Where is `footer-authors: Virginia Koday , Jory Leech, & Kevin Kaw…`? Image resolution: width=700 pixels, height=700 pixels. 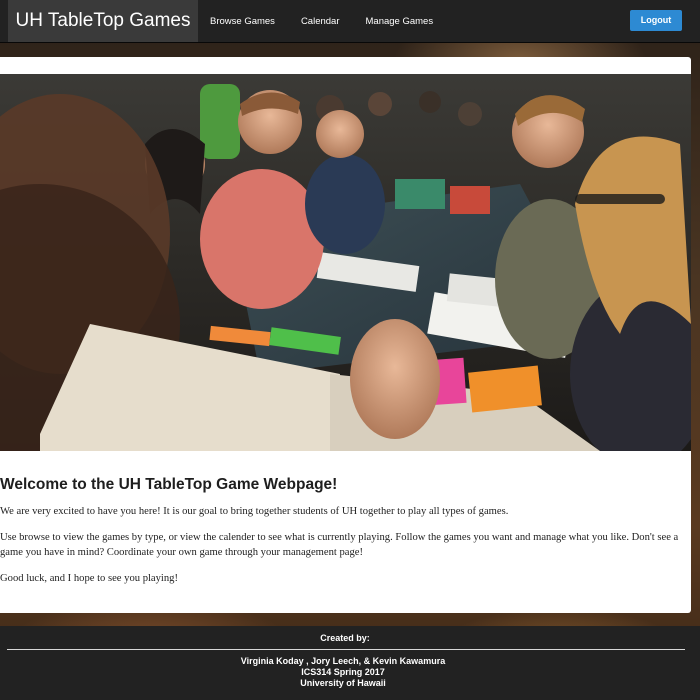 footer-authors: Virginia Koday , Jory Leech, & Kevin Kaw… is located at coordinates (343, 661).